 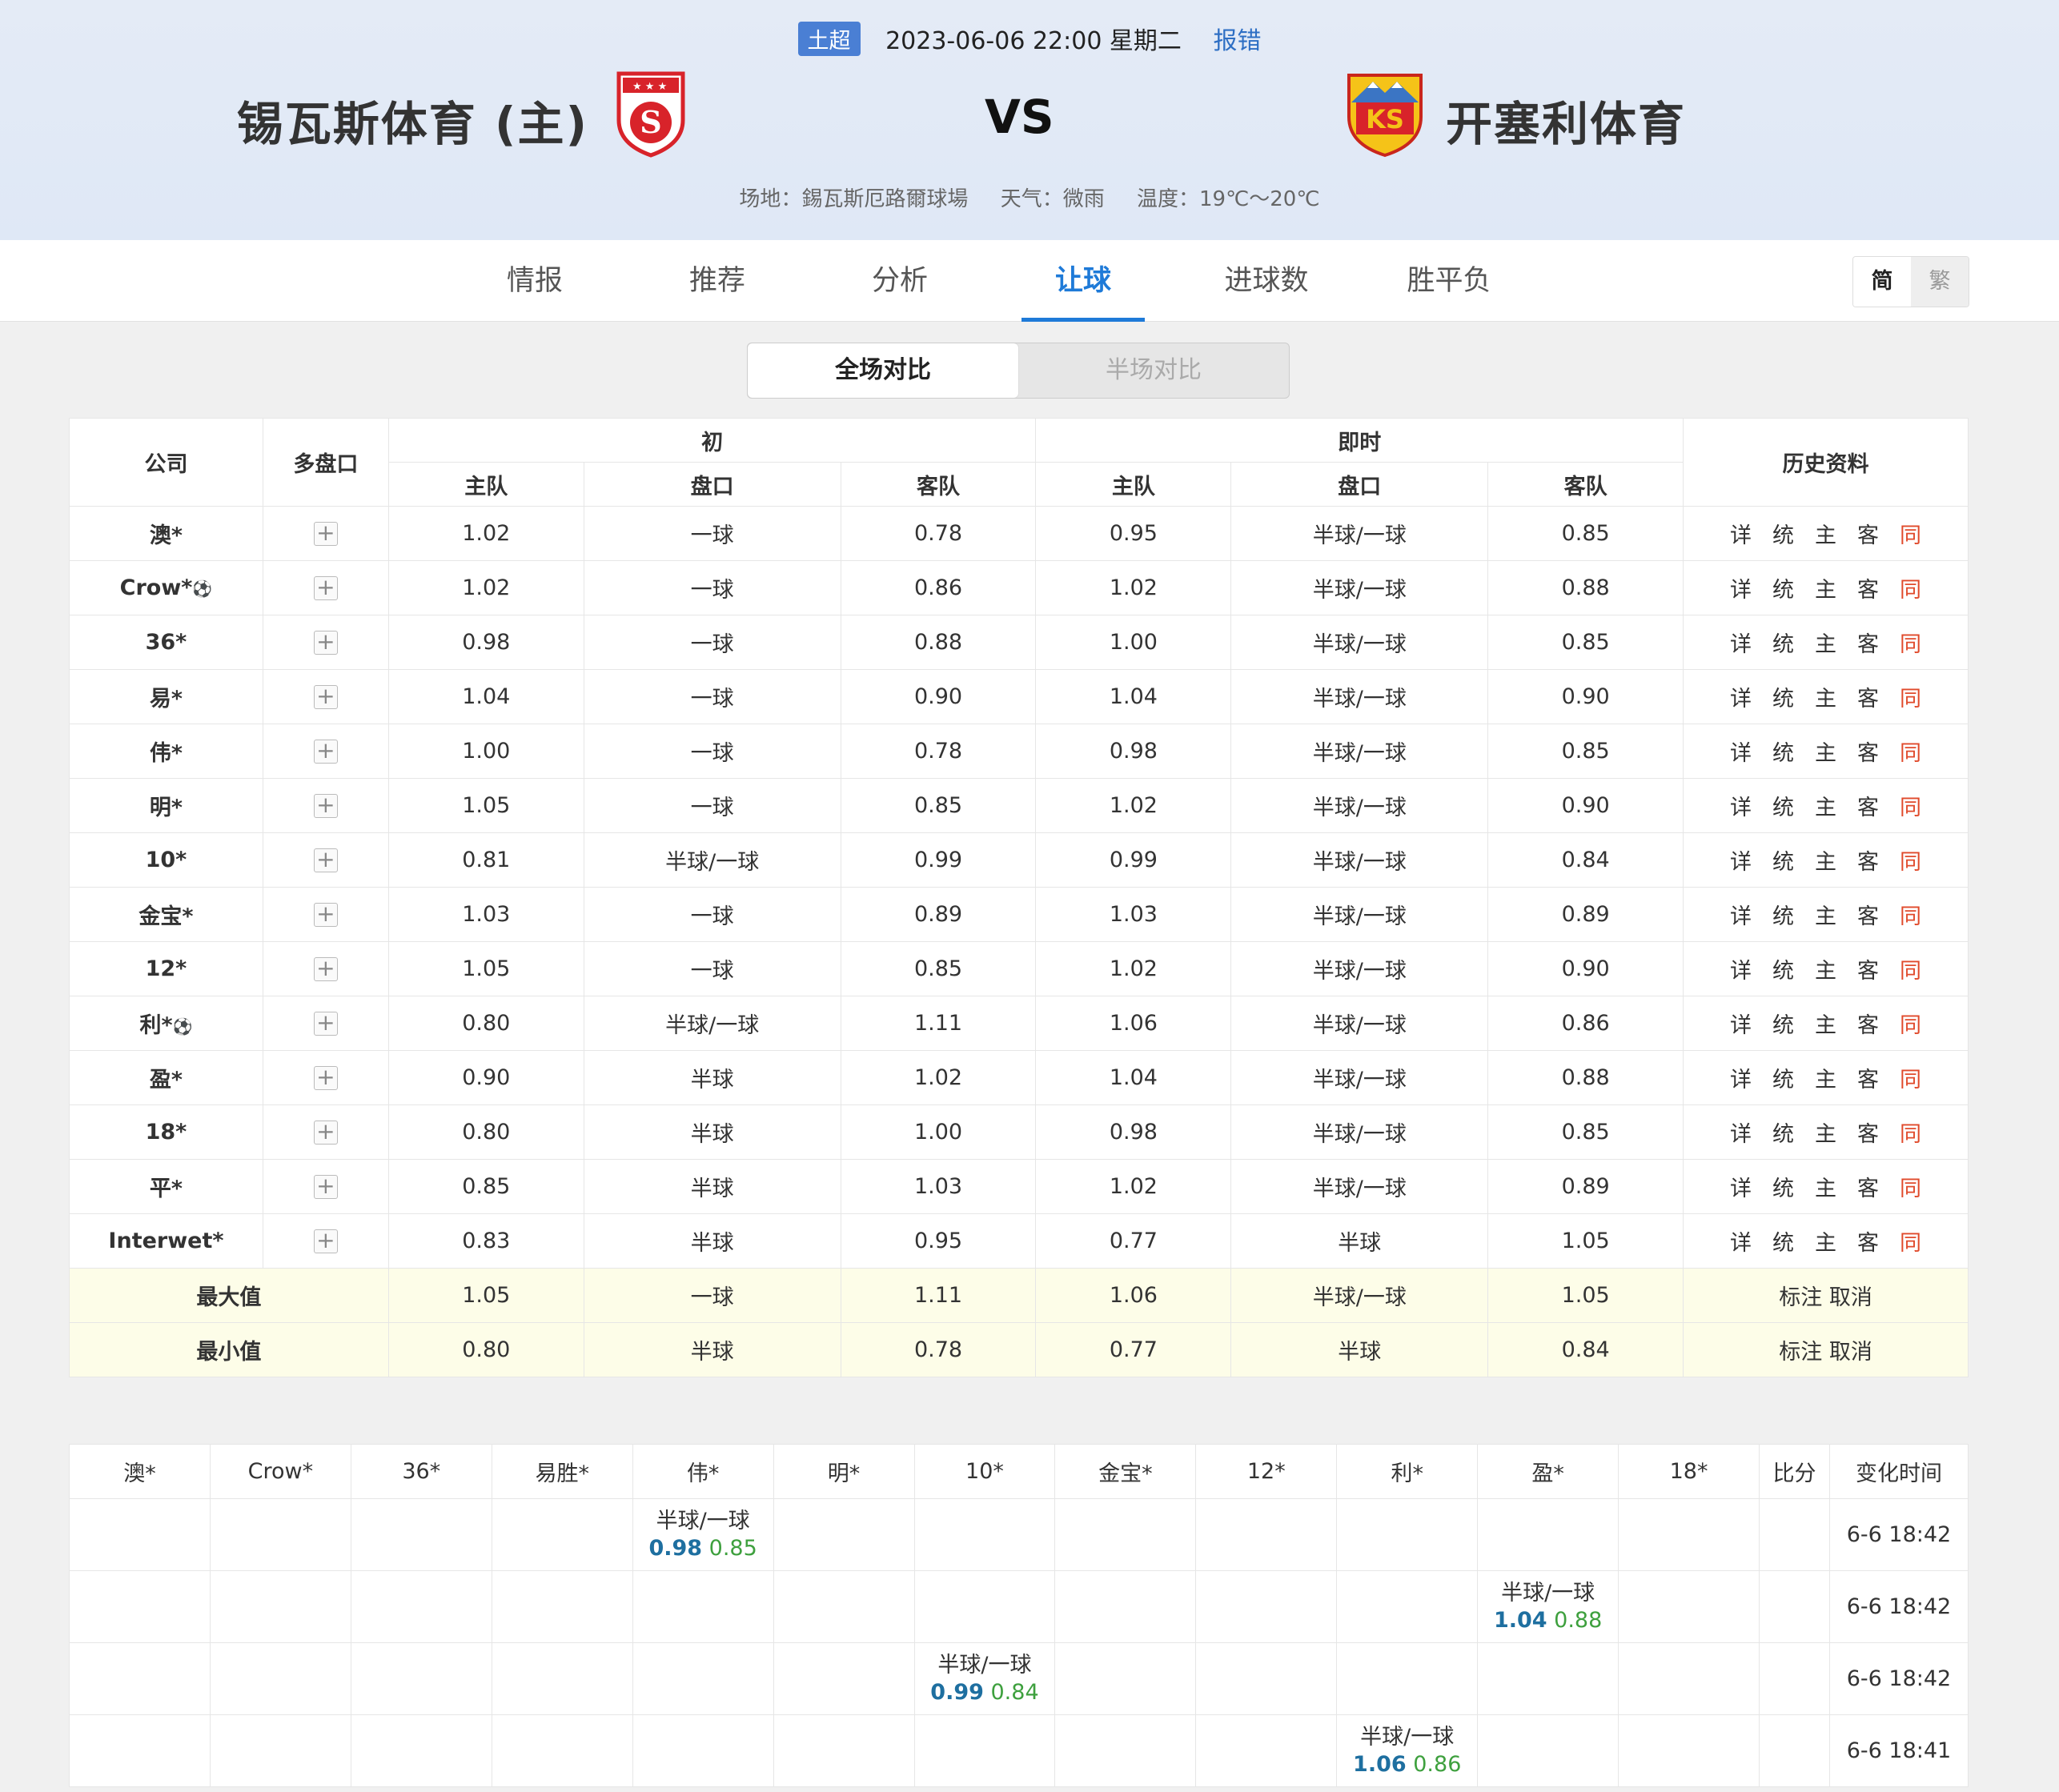 What do you see at coordinates (156, 587) in the screenshot?
I see `company-label: Crow*` at bounding box center [156, 587].